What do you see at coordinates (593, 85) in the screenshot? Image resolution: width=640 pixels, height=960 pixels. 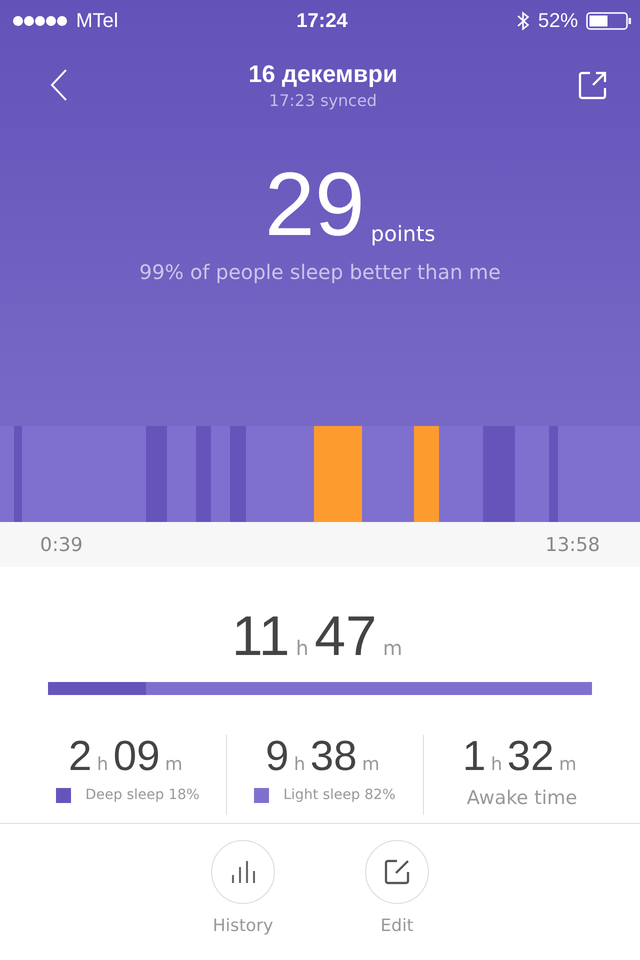 I see `share-icon` at bounding box center [593, 85].